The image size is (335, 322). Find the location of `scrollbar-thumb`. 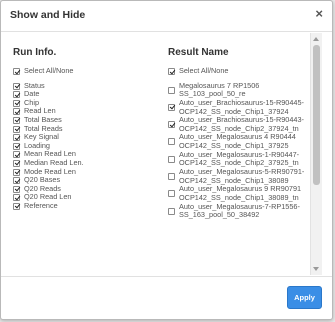

scrollbar-thumb is located at coordinates (316, 115).